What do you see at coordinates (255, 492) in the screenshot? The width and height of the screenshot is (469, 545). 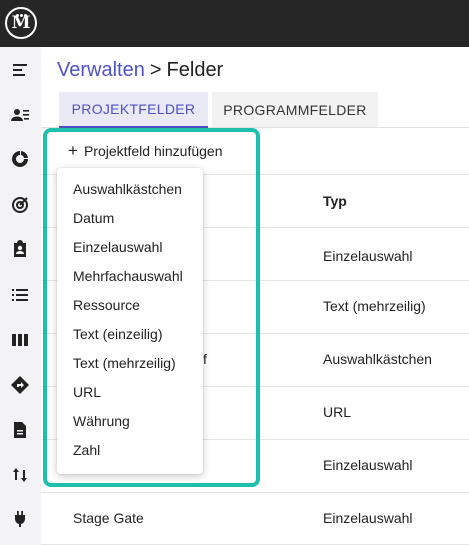 I see `table-divider` at bounding box center [255, 492].